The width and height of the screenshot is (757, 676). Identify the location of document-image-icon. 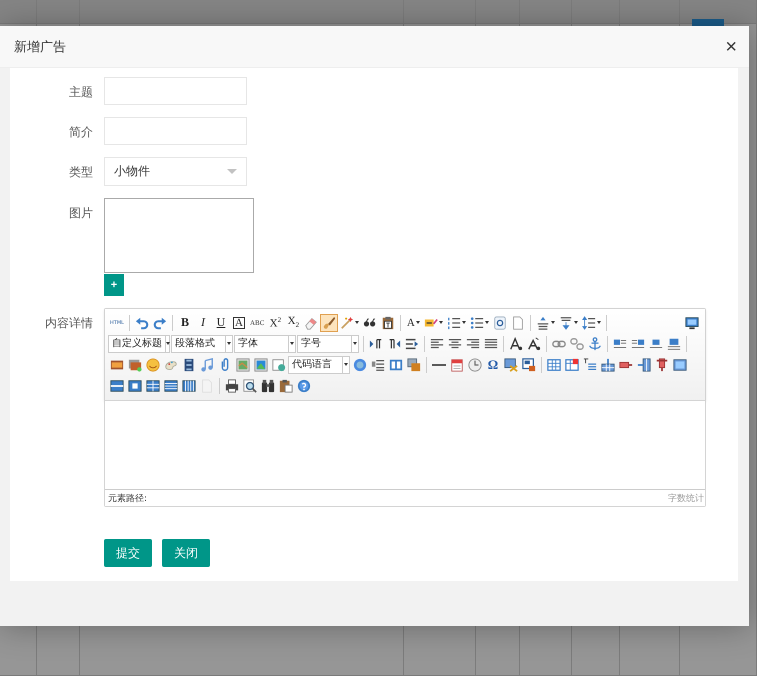
(529, 365).